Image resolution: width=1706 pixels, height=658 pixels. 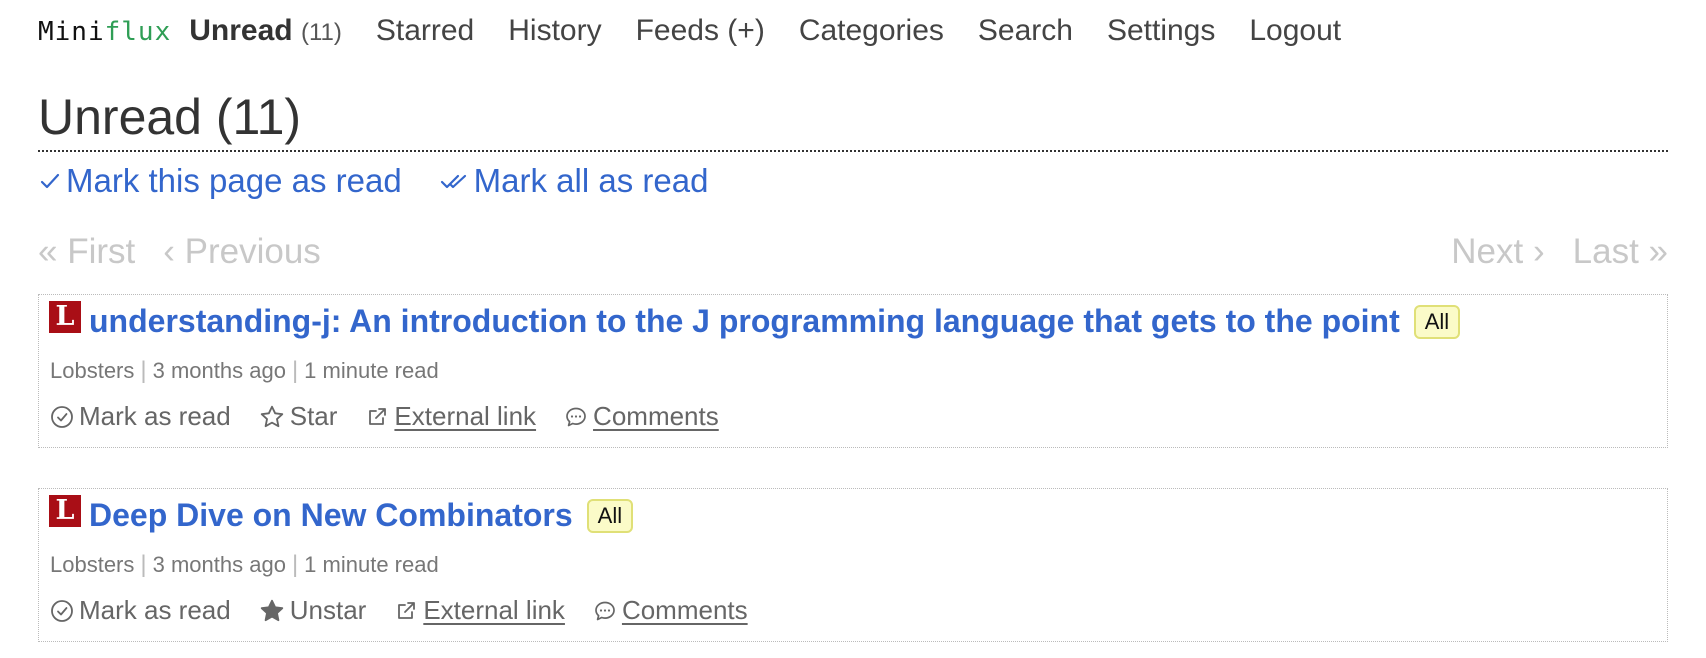 What do you see at coordinates (50, 181) in the screenshot?
I see `check-icon` at bounding box center [50, 181].